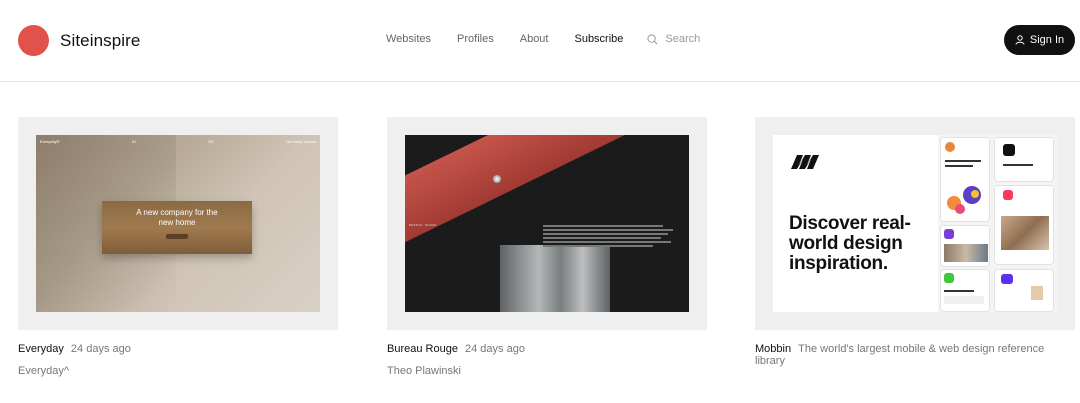  What do you see at coordinates (33, 40) in the screenshot?
I see `brand-mark-icon` at bounding box center [33, 40].